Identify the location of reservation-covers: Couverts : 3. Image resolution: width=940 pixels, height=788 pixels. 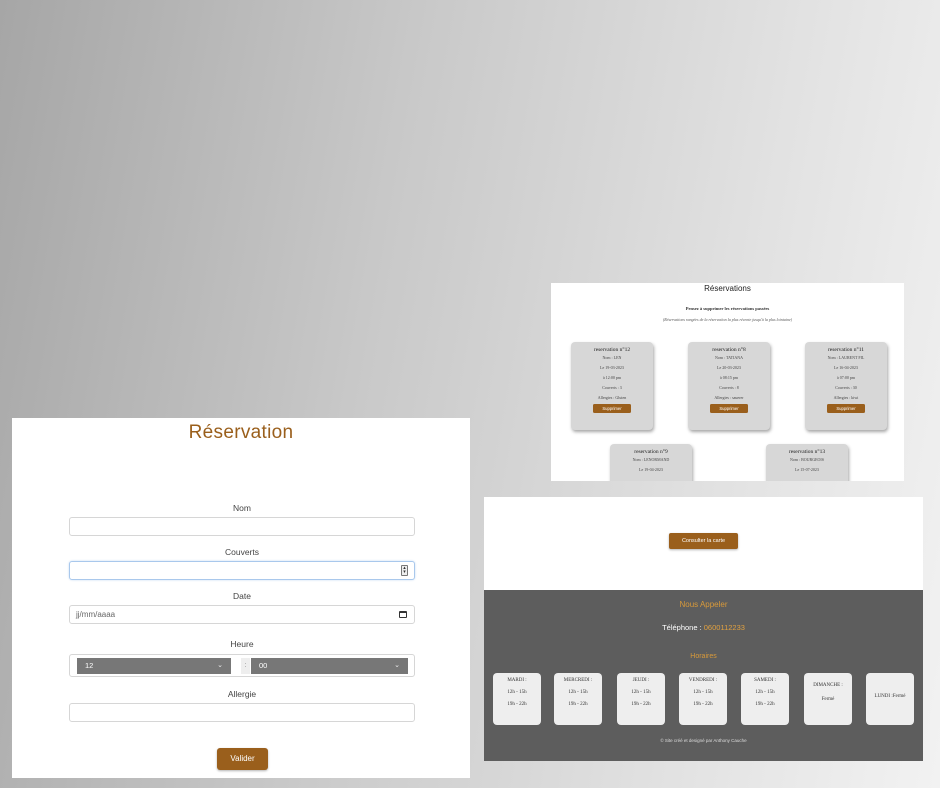
(612, 387).